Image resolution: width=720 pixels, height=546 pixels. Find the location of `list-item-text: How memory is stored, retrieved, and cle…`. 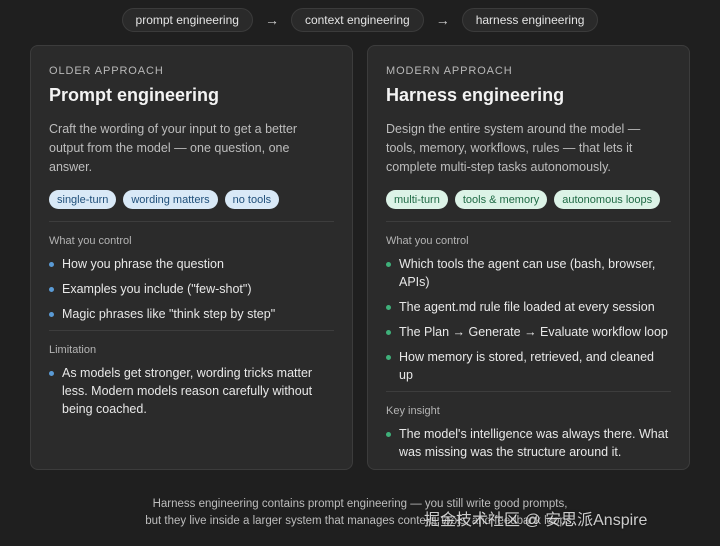

list-item-text: How memory is stored, retrieved, and cle… is located at coordinates (526, 366).